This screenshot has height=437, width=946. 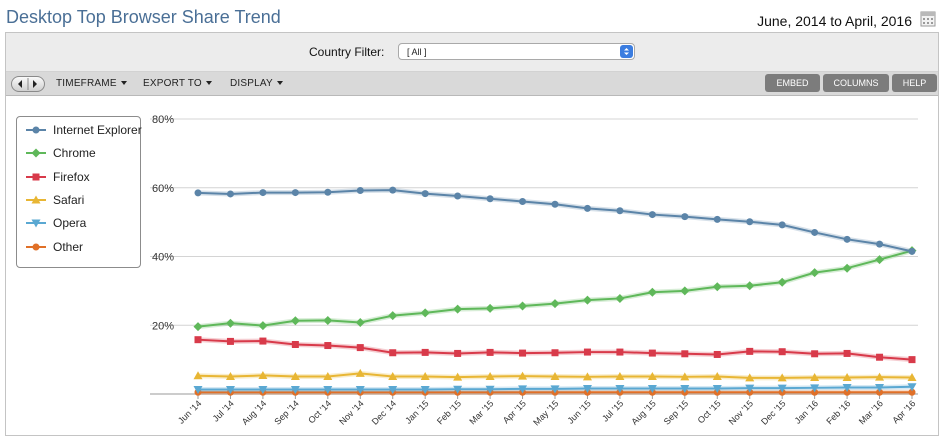 What do you see at coordinates (612, 410) in the screenshot?
I see `x-tick-label: Jul '15` at bounding box center [612, 410].